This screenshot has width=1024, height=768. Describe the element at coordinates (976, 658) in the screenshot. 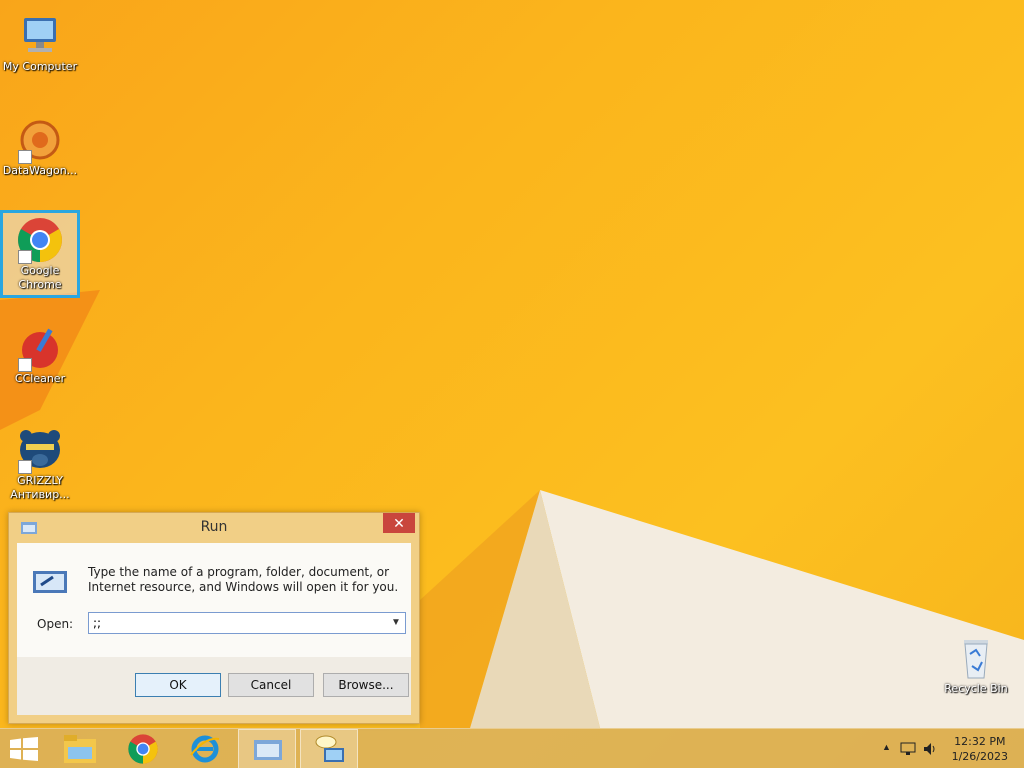

I see `recycle-bin-icon` at that location.